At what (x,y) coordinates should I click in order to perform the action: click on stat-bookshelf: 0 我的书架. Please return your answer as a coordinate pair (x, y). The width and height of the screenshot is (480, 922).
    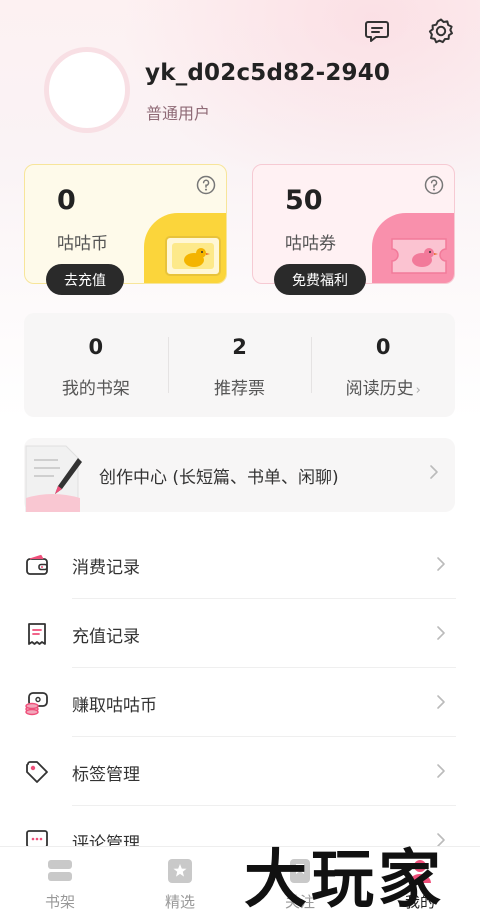
    Looking at the image, I should click on (96, 365).